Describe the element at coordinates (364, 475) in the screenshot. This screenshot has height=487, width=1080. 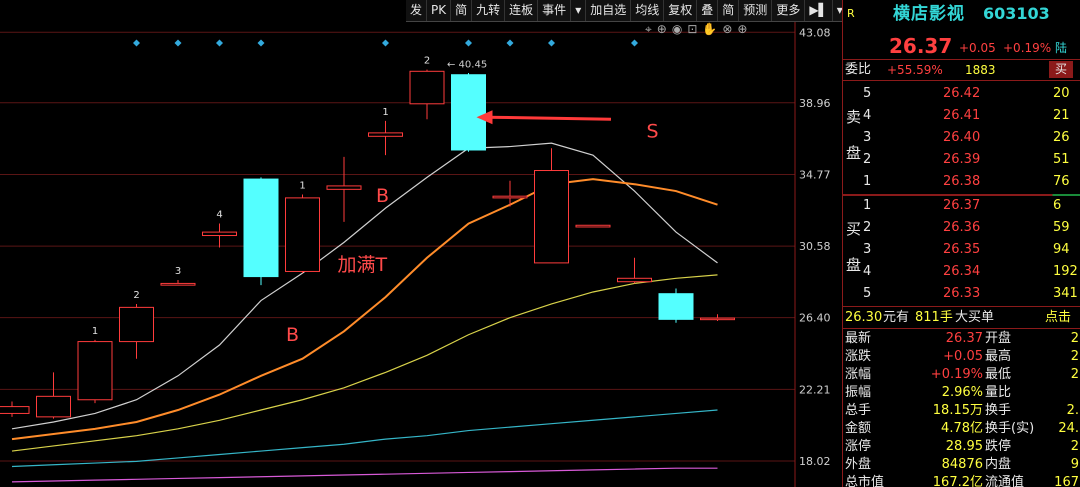
I see `ma-line-MA120` at that location.